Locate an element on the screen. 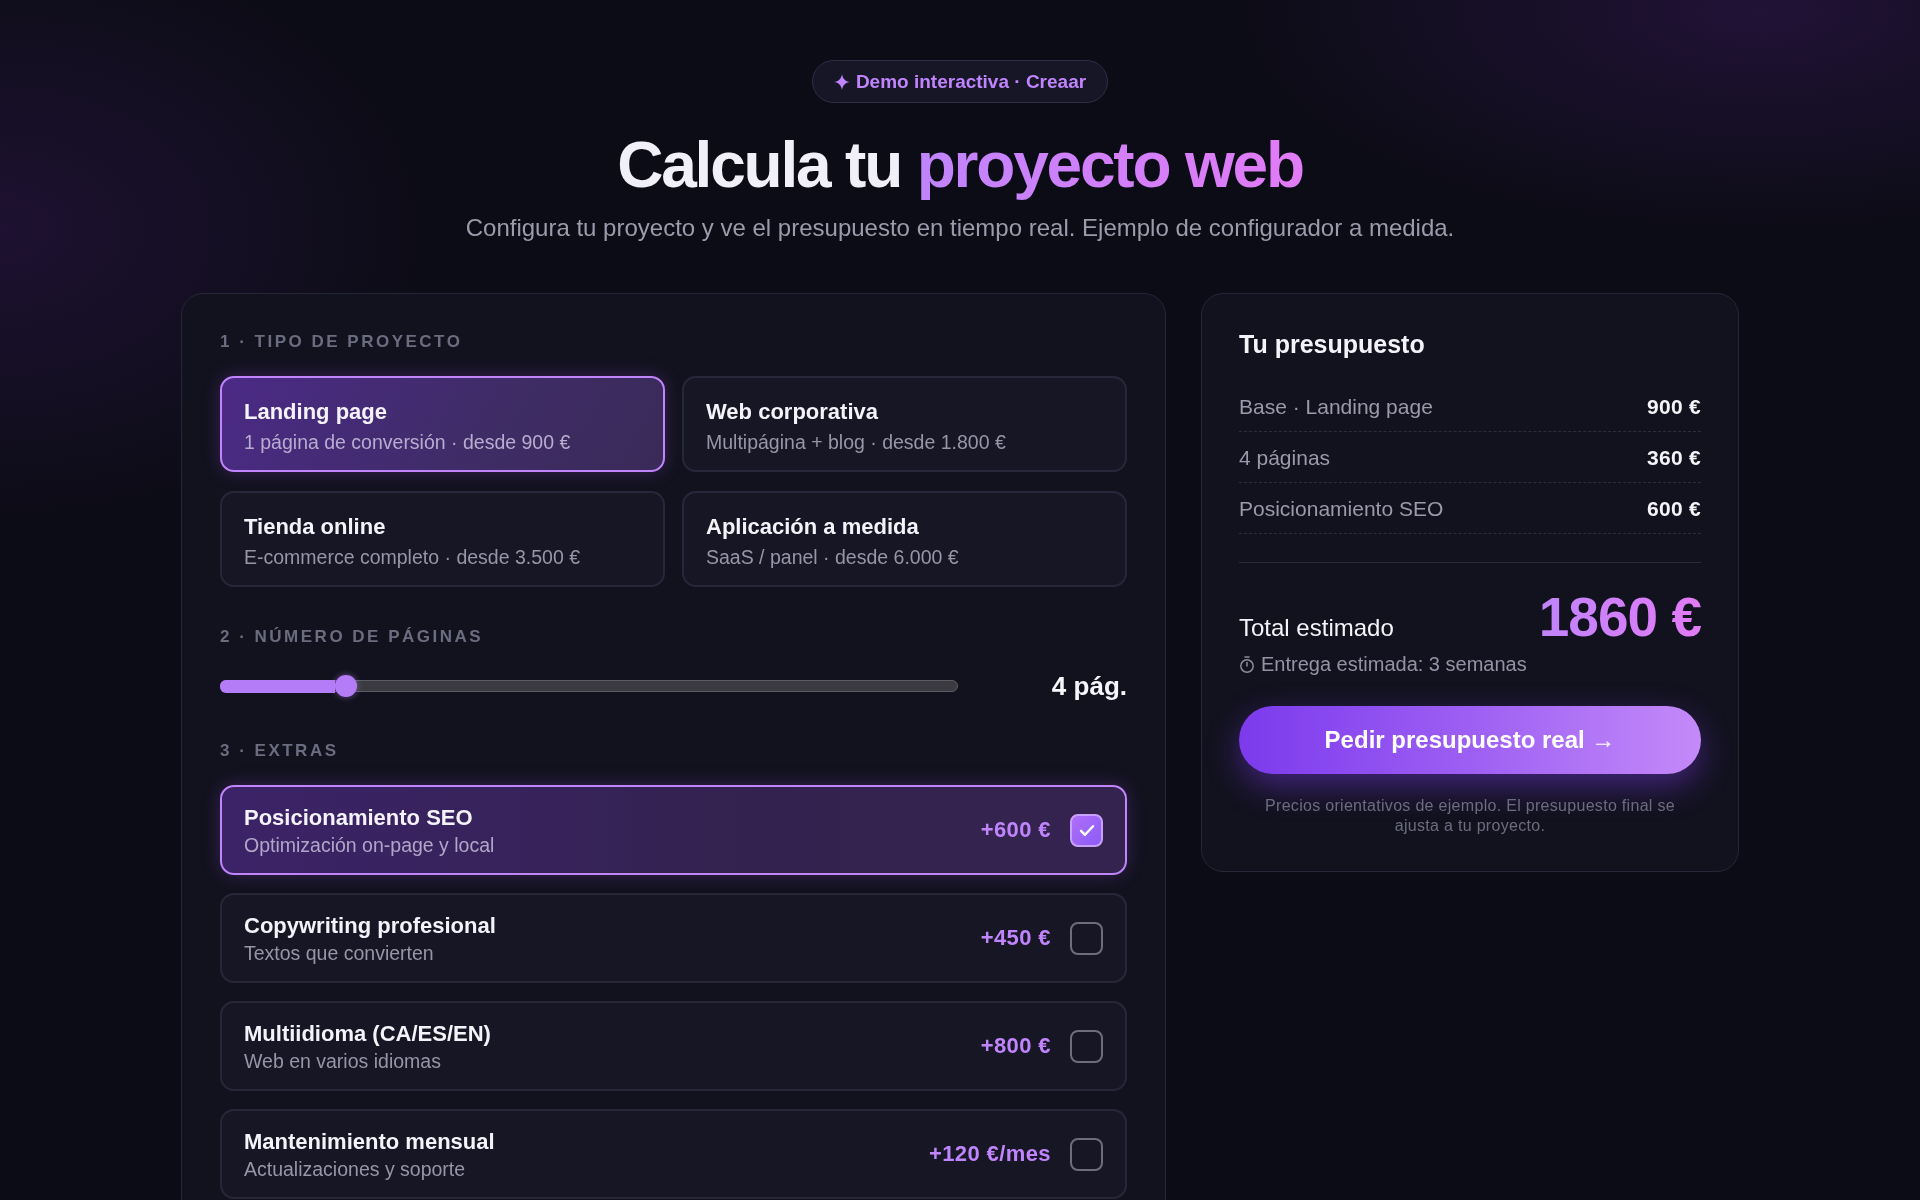 This screenshot has height=1200, width=1920. extra-description: Web en varios idiomas is located at coordinates (342, 1061).